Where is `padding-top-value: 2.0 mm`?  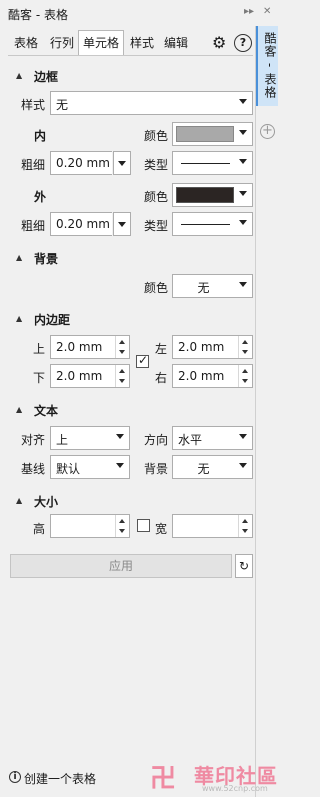 padding-top-value: 2.0 mm is located at coordinates (79, 347).